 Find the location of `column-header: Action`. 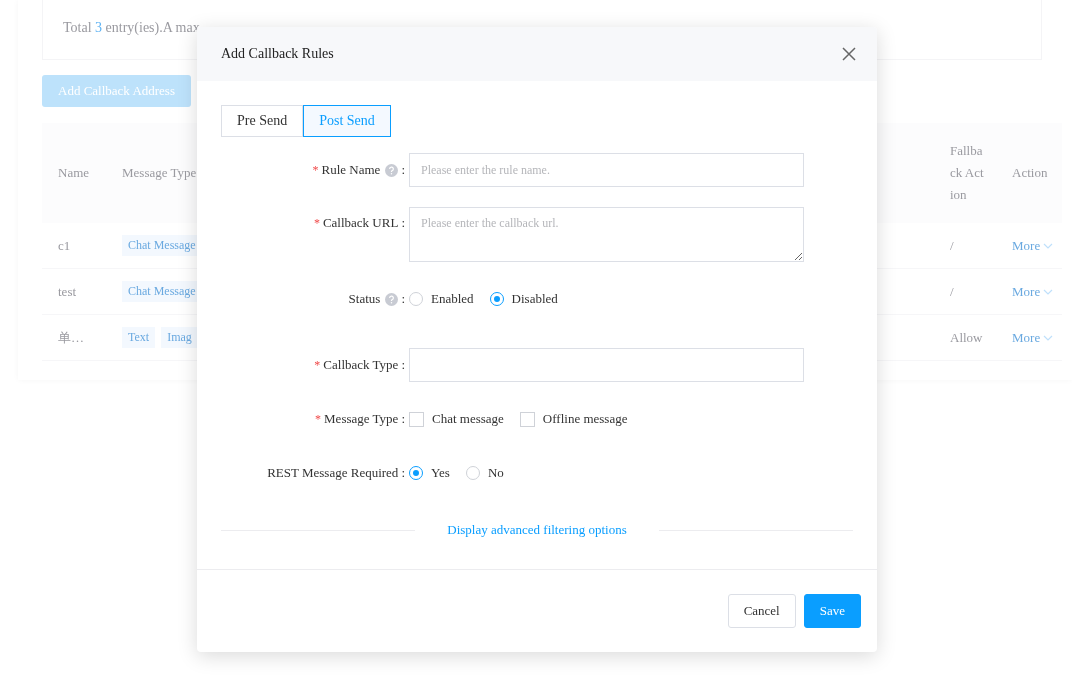

column-header: Action is located at coordinates (1030, 172).